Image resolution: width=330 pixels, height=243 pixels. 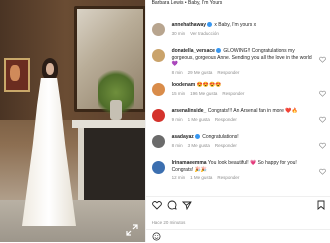 I want to click on emoji-icon, so click(x=156, y=236).